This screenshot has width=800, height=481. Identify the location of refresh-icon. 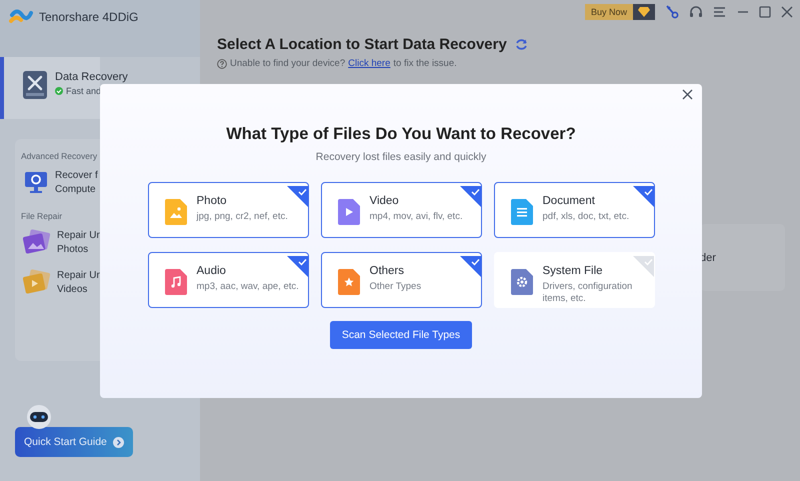
(521, 44).